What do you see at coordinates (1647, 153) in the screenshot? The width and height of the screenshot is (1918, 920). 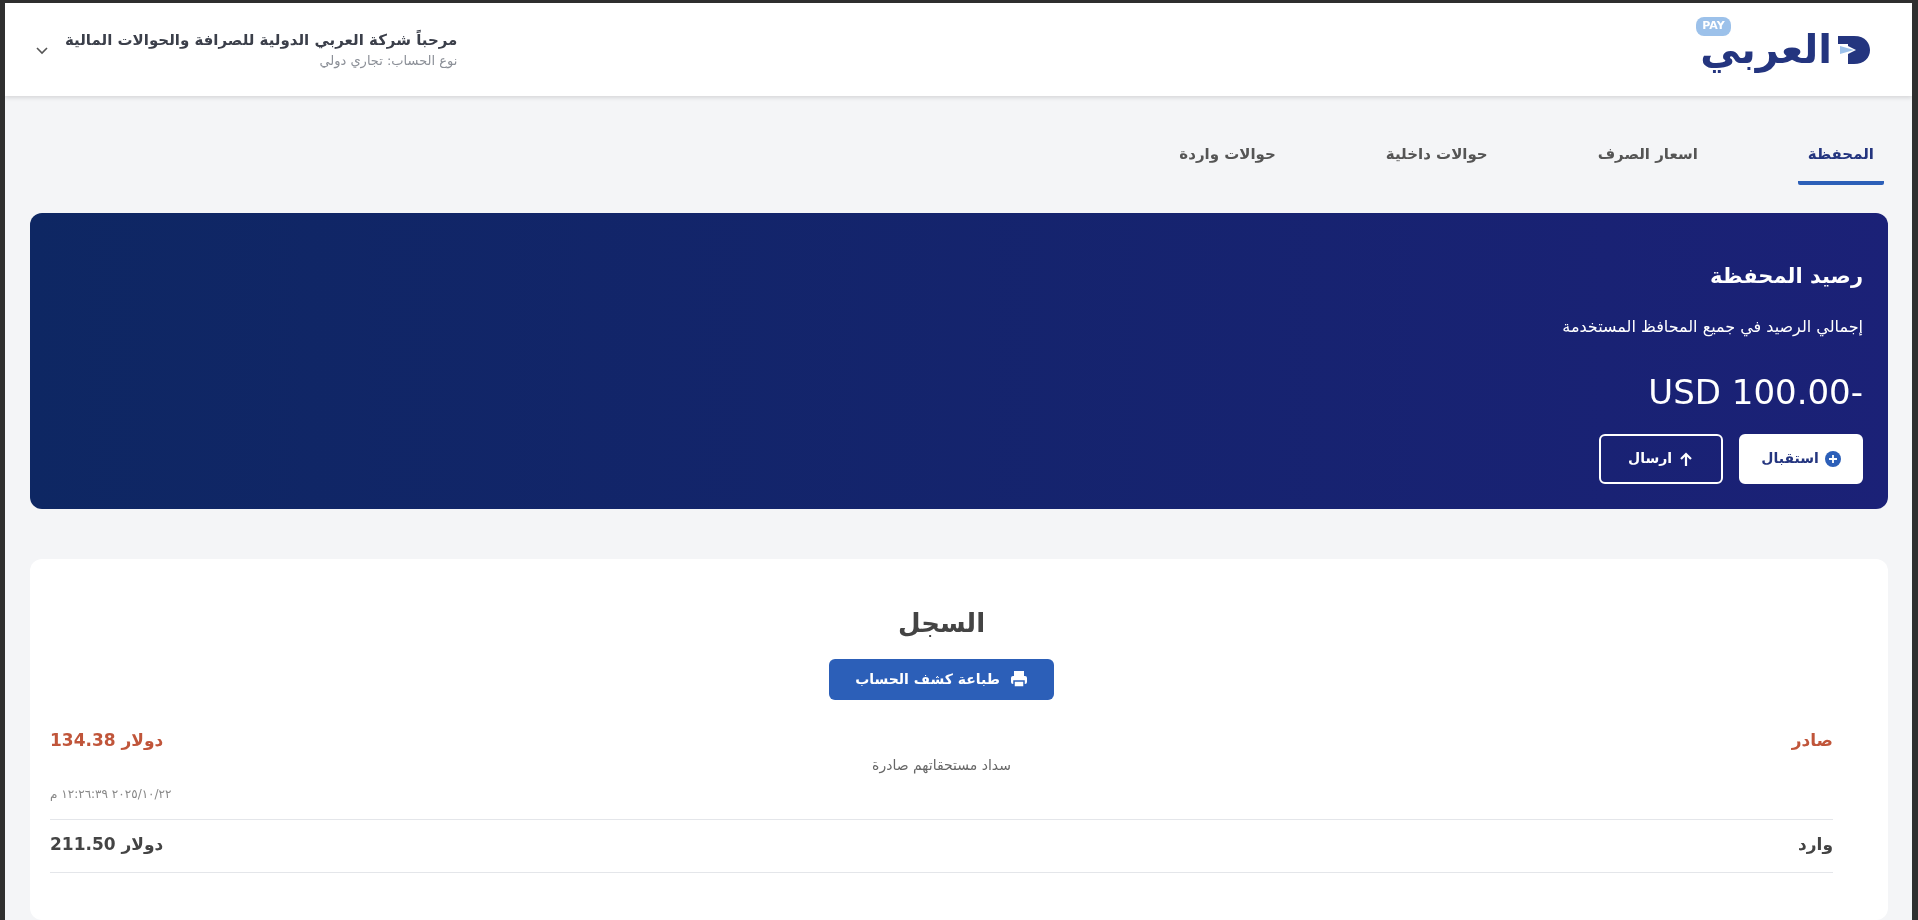 I see `tab: اسعار الصرف` at bounding box center [1647, 153].